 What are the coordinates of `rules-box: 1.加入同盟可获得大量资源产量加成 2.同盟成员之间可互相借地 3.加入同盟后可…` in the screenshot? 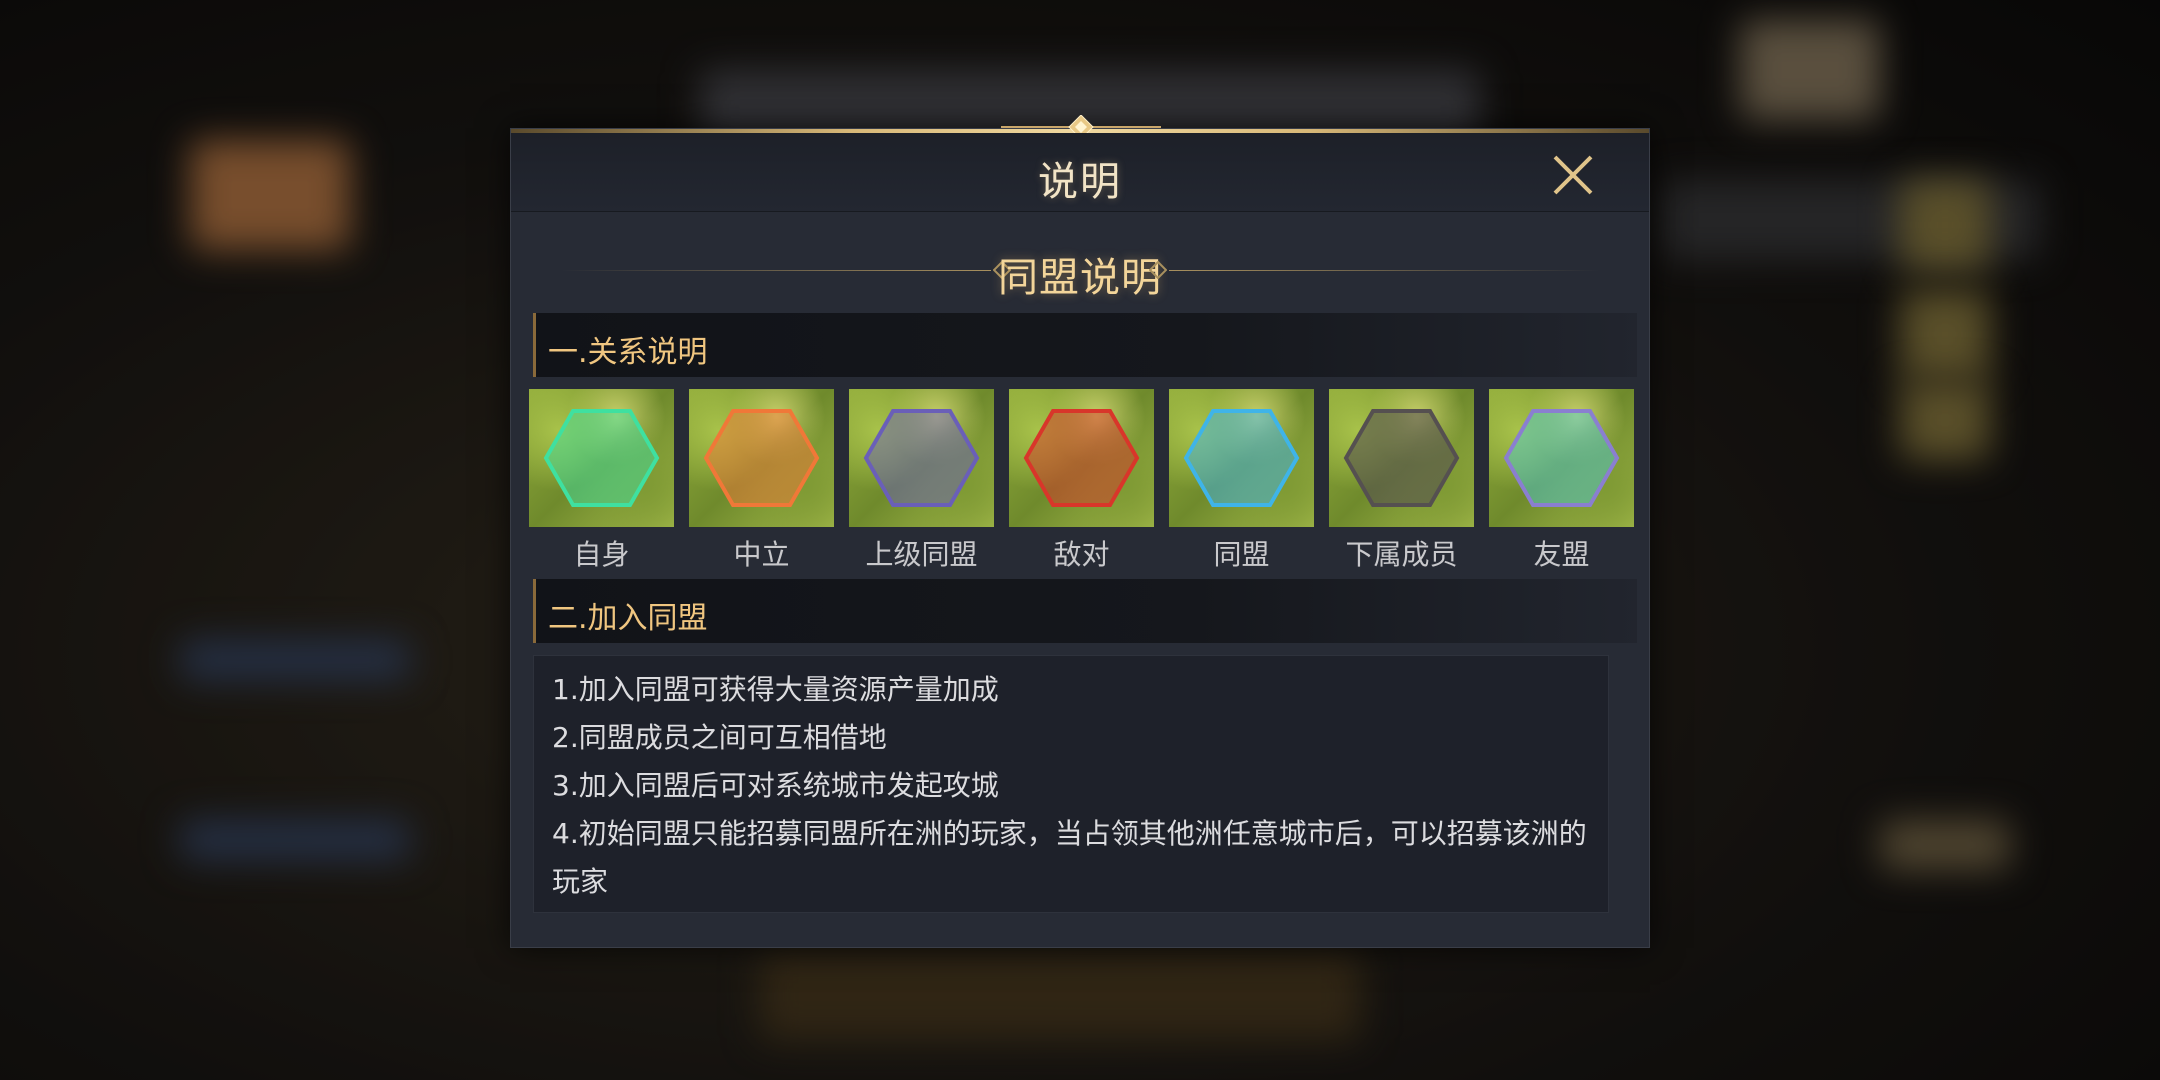 It's located at (1071, 784).